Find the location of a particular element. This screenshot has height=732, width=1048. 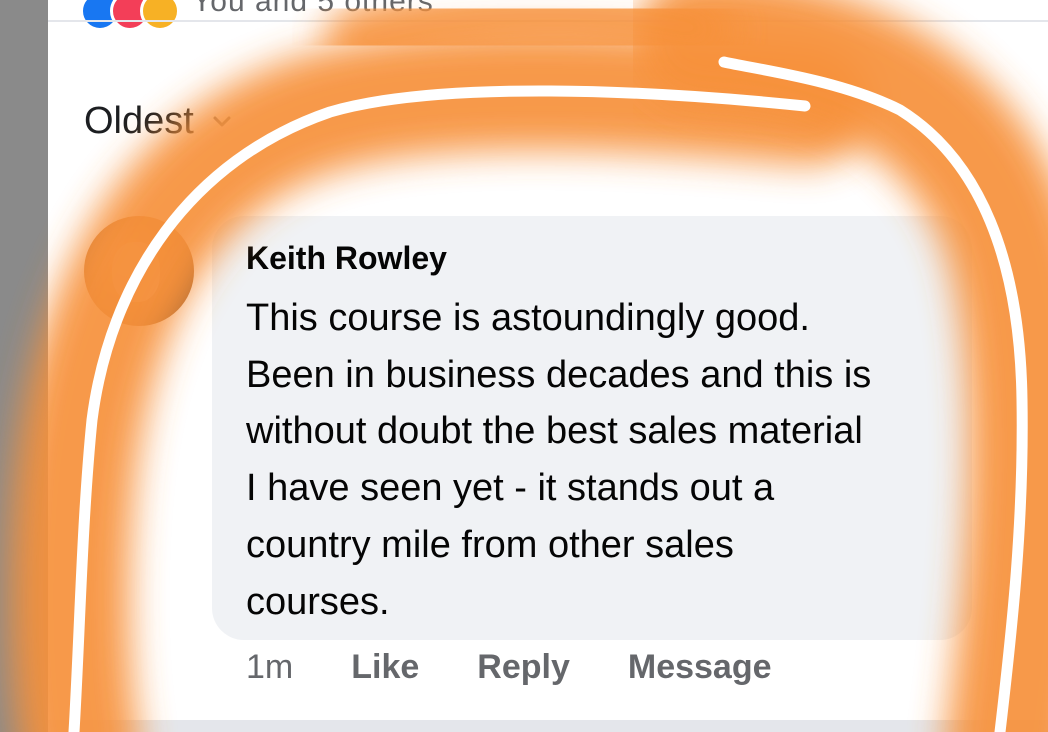

care-icon is located at coordinates (160, 15).